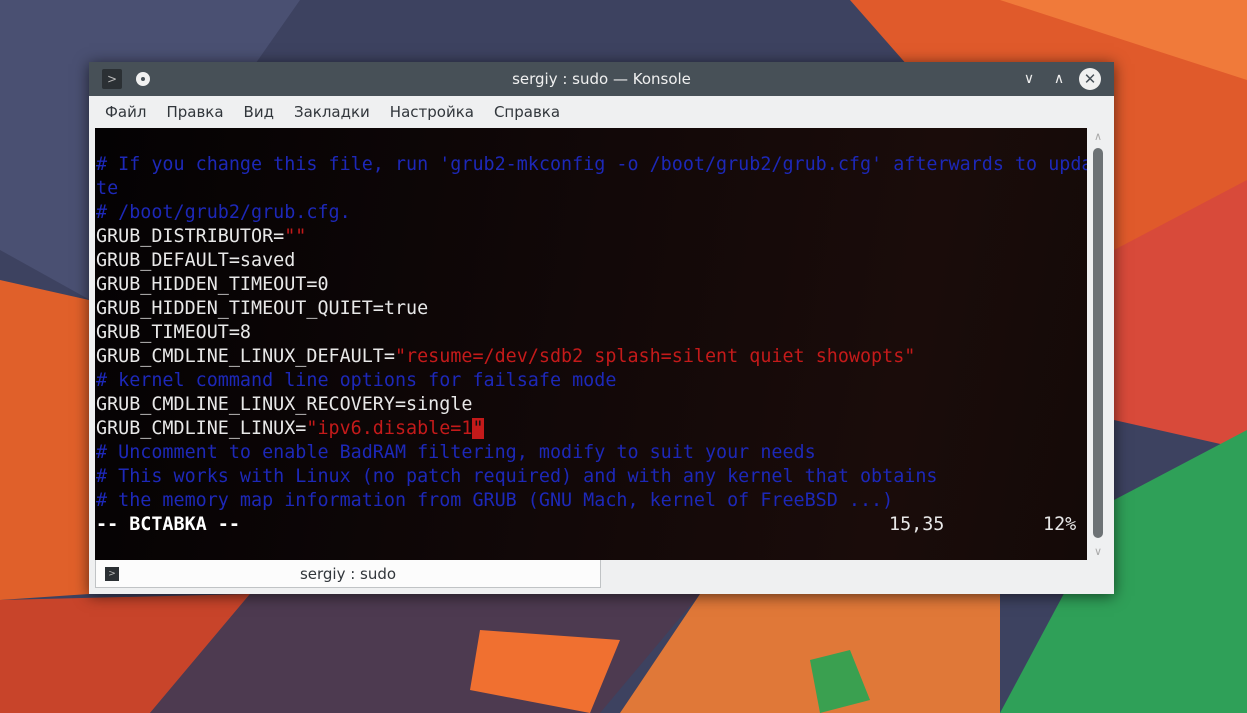 The image size is (1247, 713). Describe the element at coordinates (201, 428) in the screenshot. I see `code-text: GRUB_CMDLINE_LINUX=` at that location.